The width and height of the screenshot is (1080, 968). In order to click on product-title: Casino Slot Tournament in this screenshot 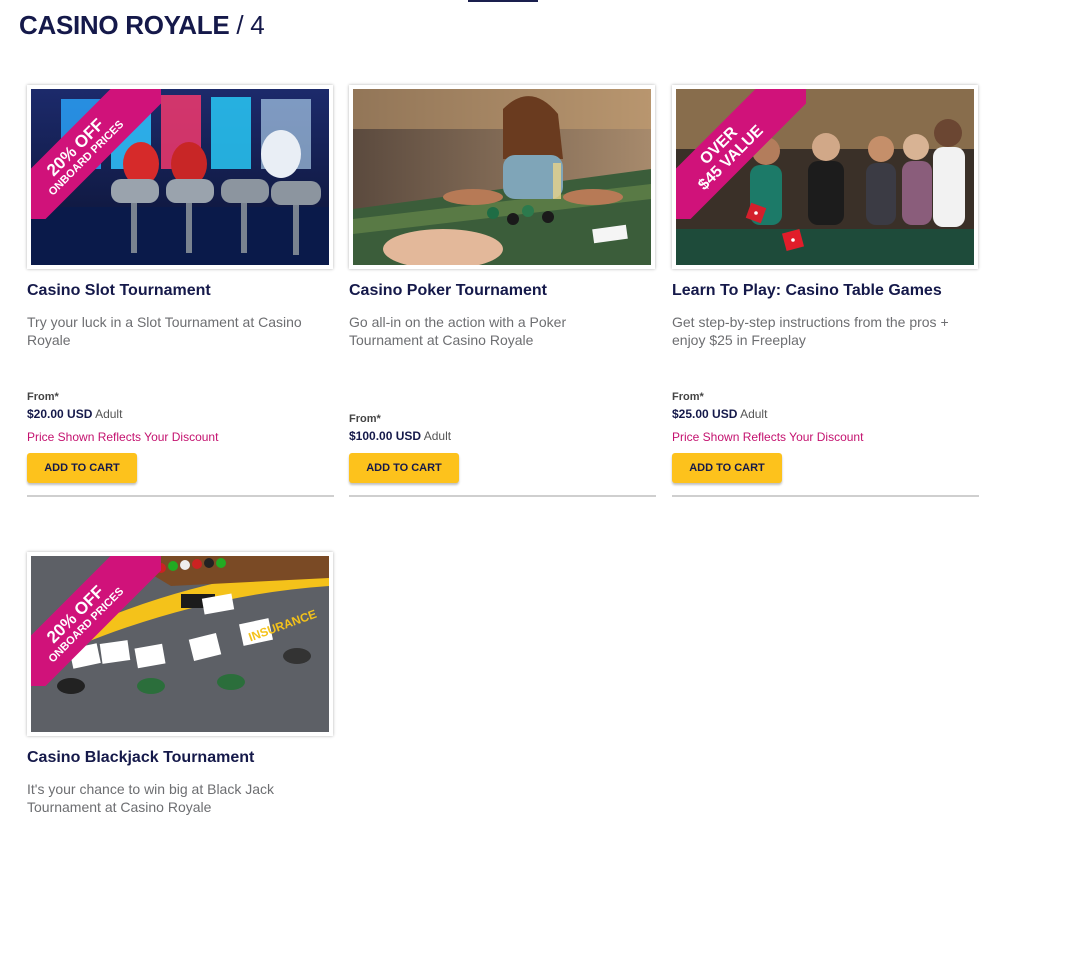, I will do `click(119, 291)`.